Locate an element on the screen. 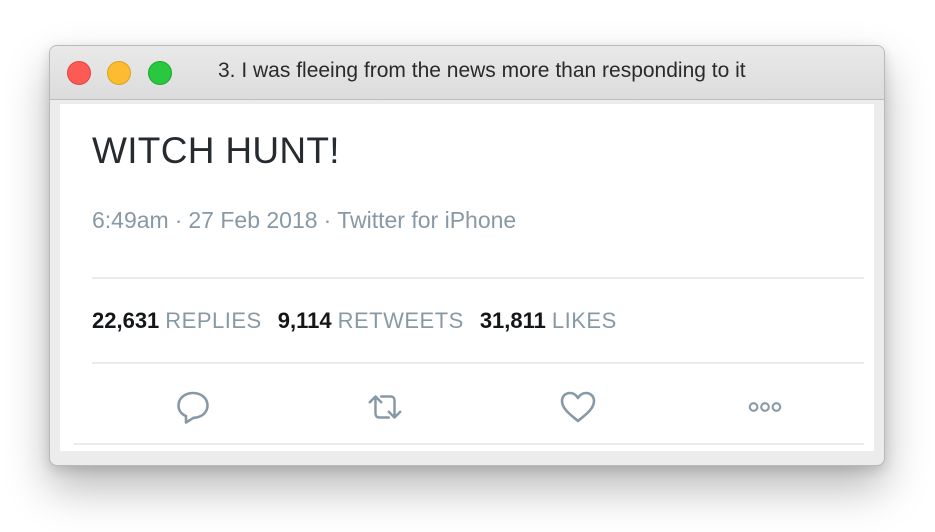  retweets-count: 9,114 is located at coordinates (305, 320).